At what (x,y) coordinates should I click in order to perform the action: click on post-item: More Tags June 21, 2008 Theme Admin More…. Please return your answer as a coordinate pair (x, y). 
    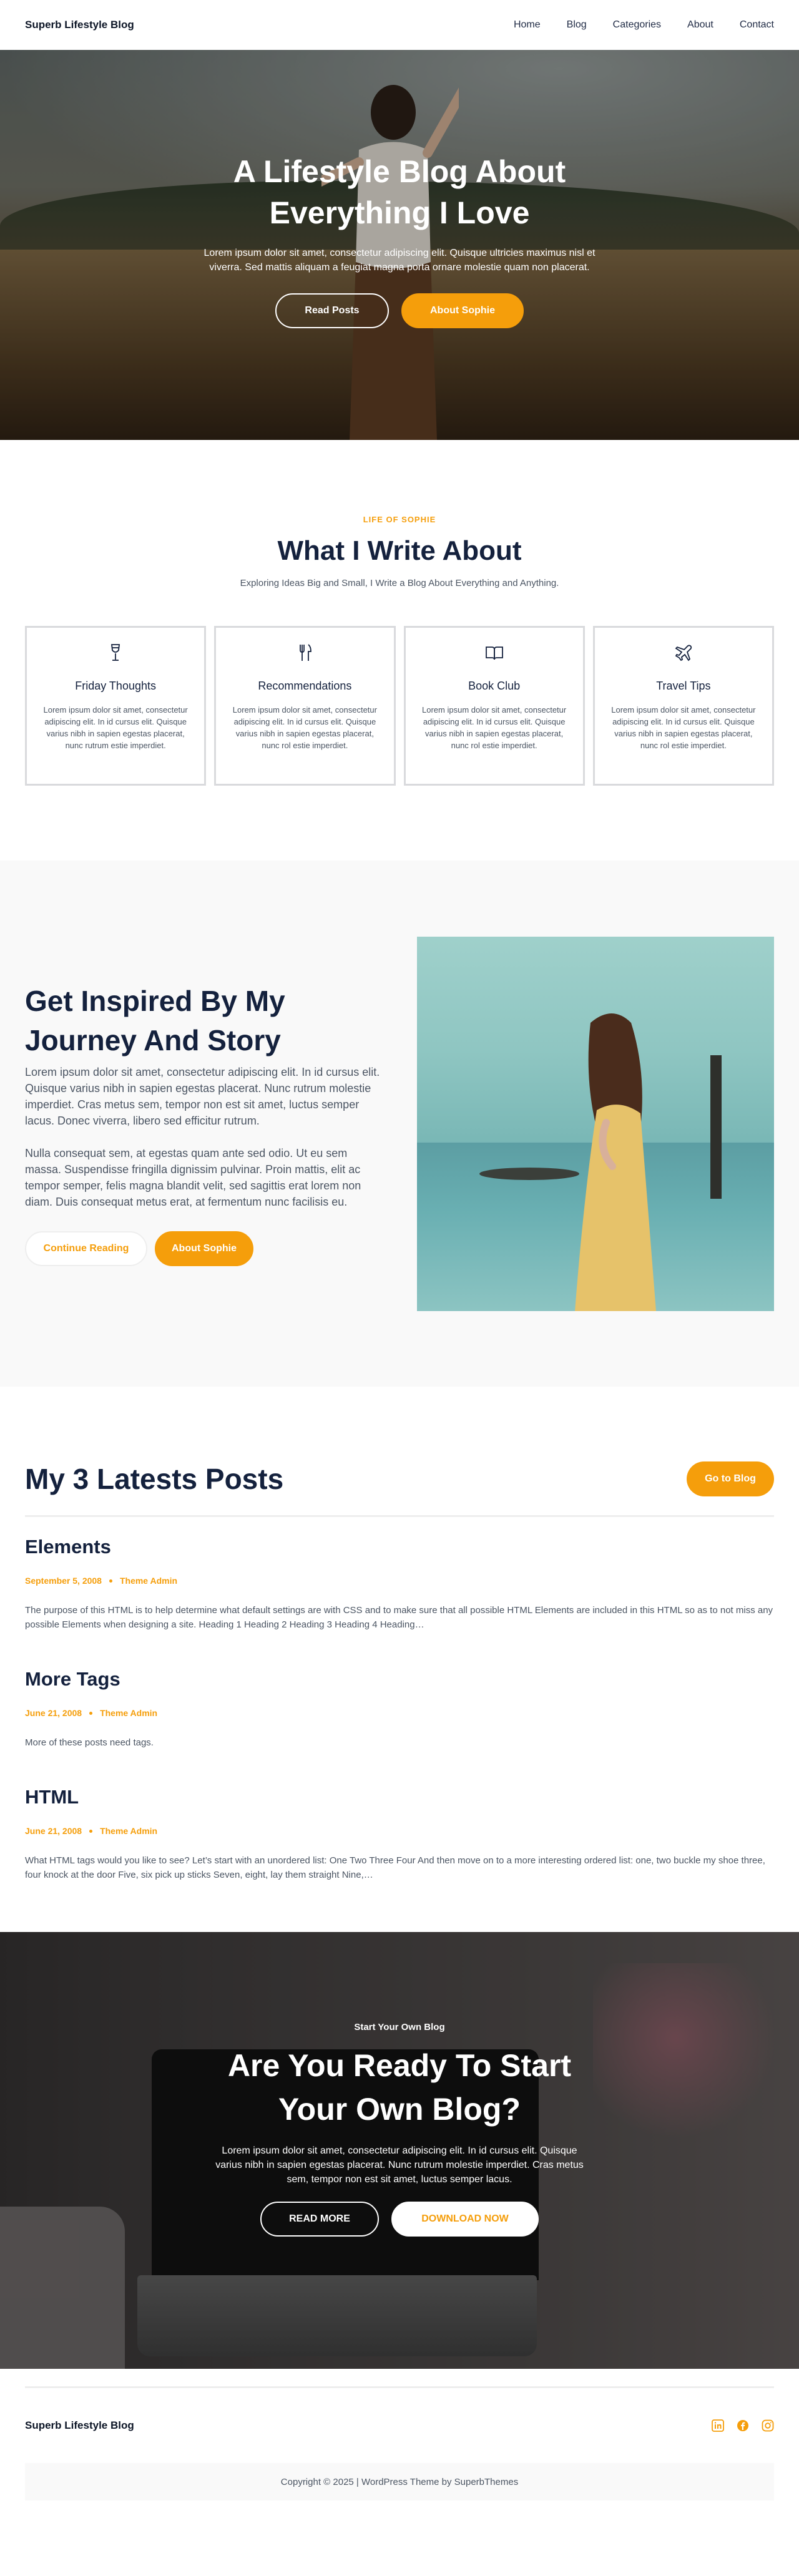
    Looking at the image, I should click on (399, 1709).